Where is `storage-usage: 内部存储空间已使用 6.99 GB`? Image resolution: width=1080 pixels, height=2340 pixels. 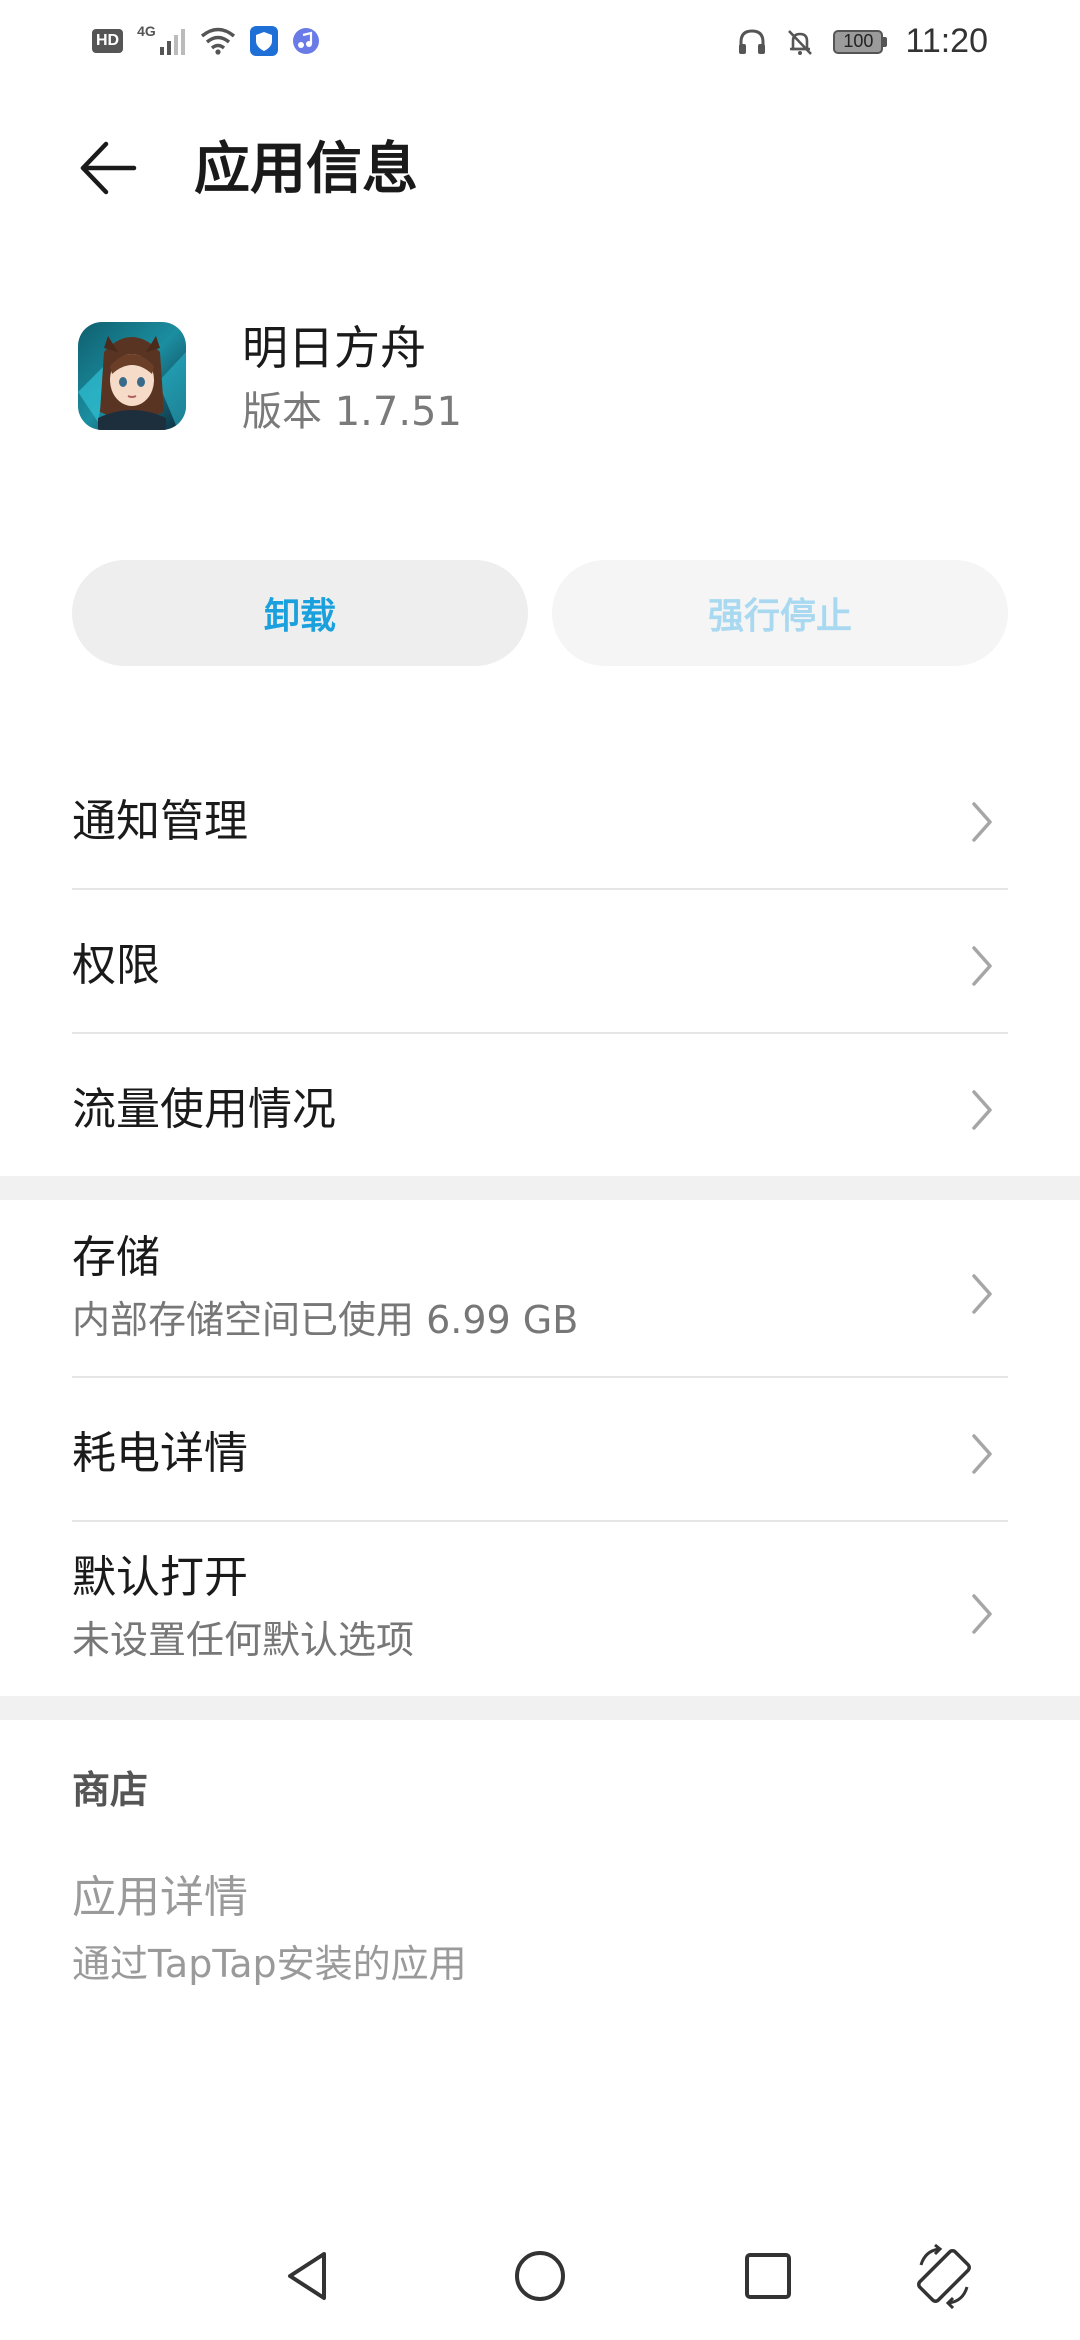 storage-usage: 内部存储空间已使用 6.99 GB is located at coordinates (325, 1320).